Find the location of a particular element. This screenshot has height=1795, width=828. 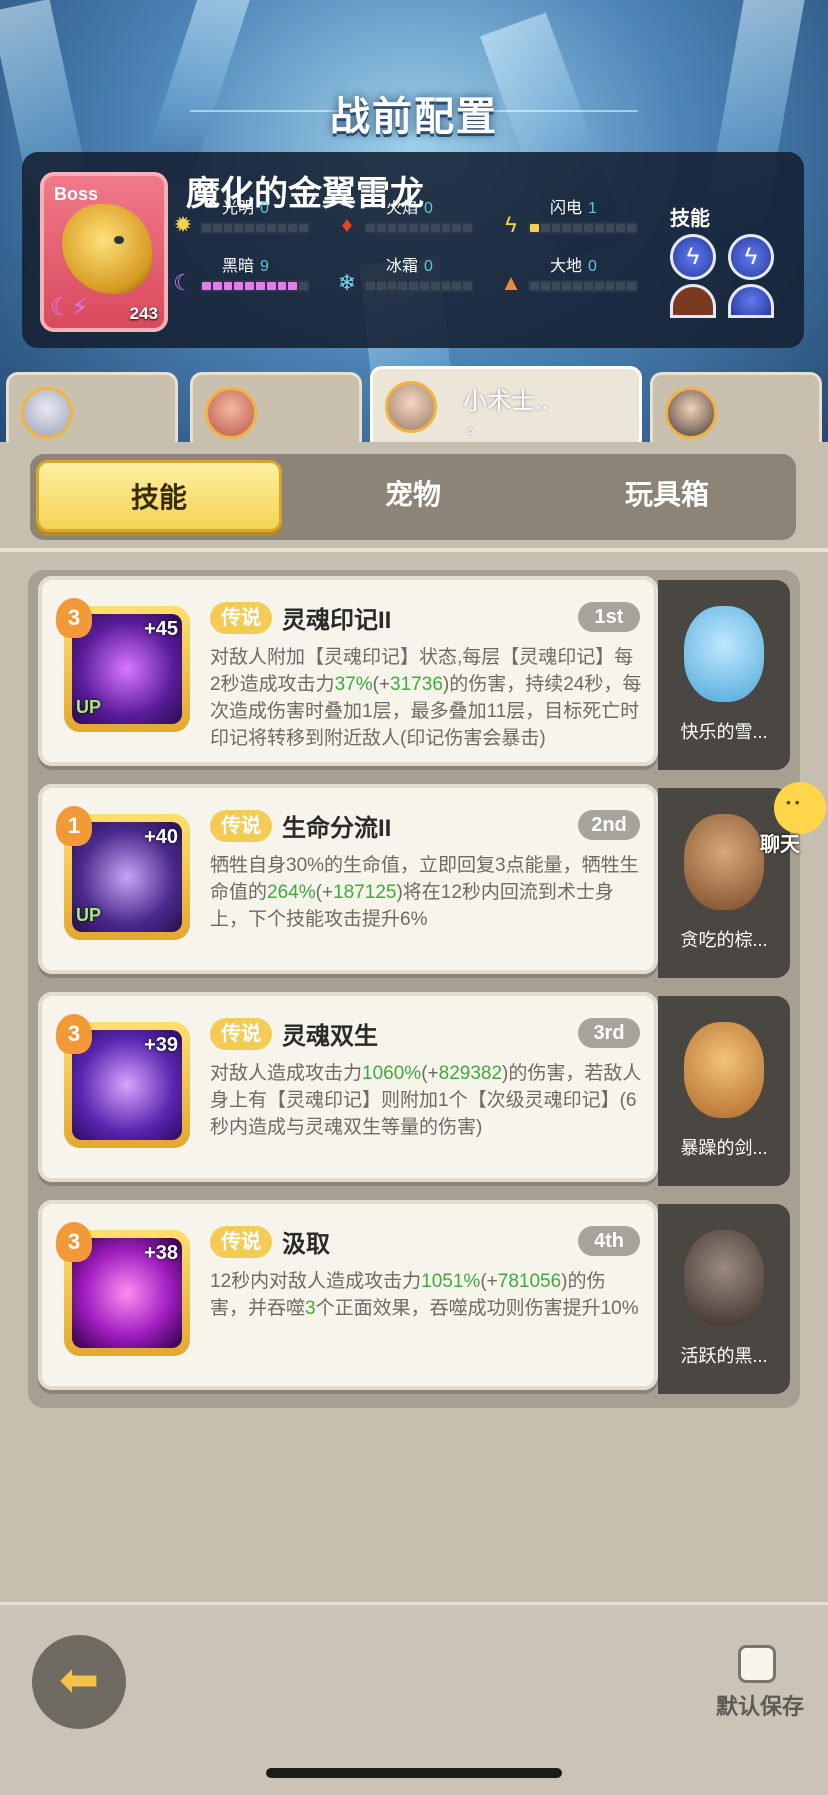

boss-card: Boss ☾⚡ 243 is located at coordinates (104, 252).